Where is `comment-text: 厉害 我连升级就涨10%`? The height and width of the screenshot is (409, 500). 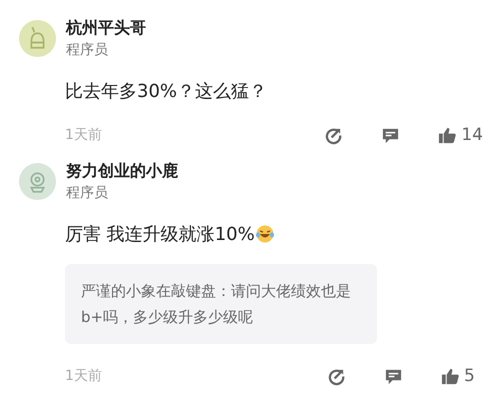 comment-text: 厉害 我连升级就涨10% is located at coordinates (170, 234).